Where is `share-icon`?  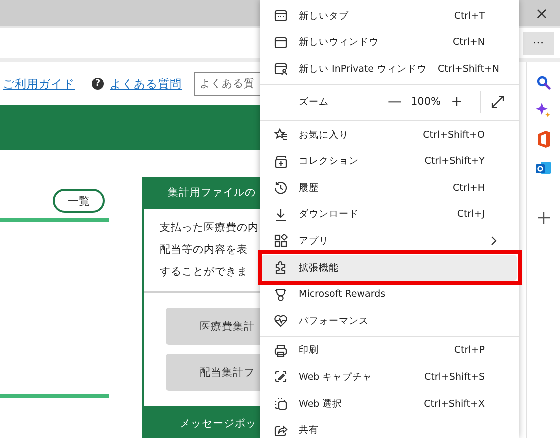
share-icon is located at coordinates (281, 431).